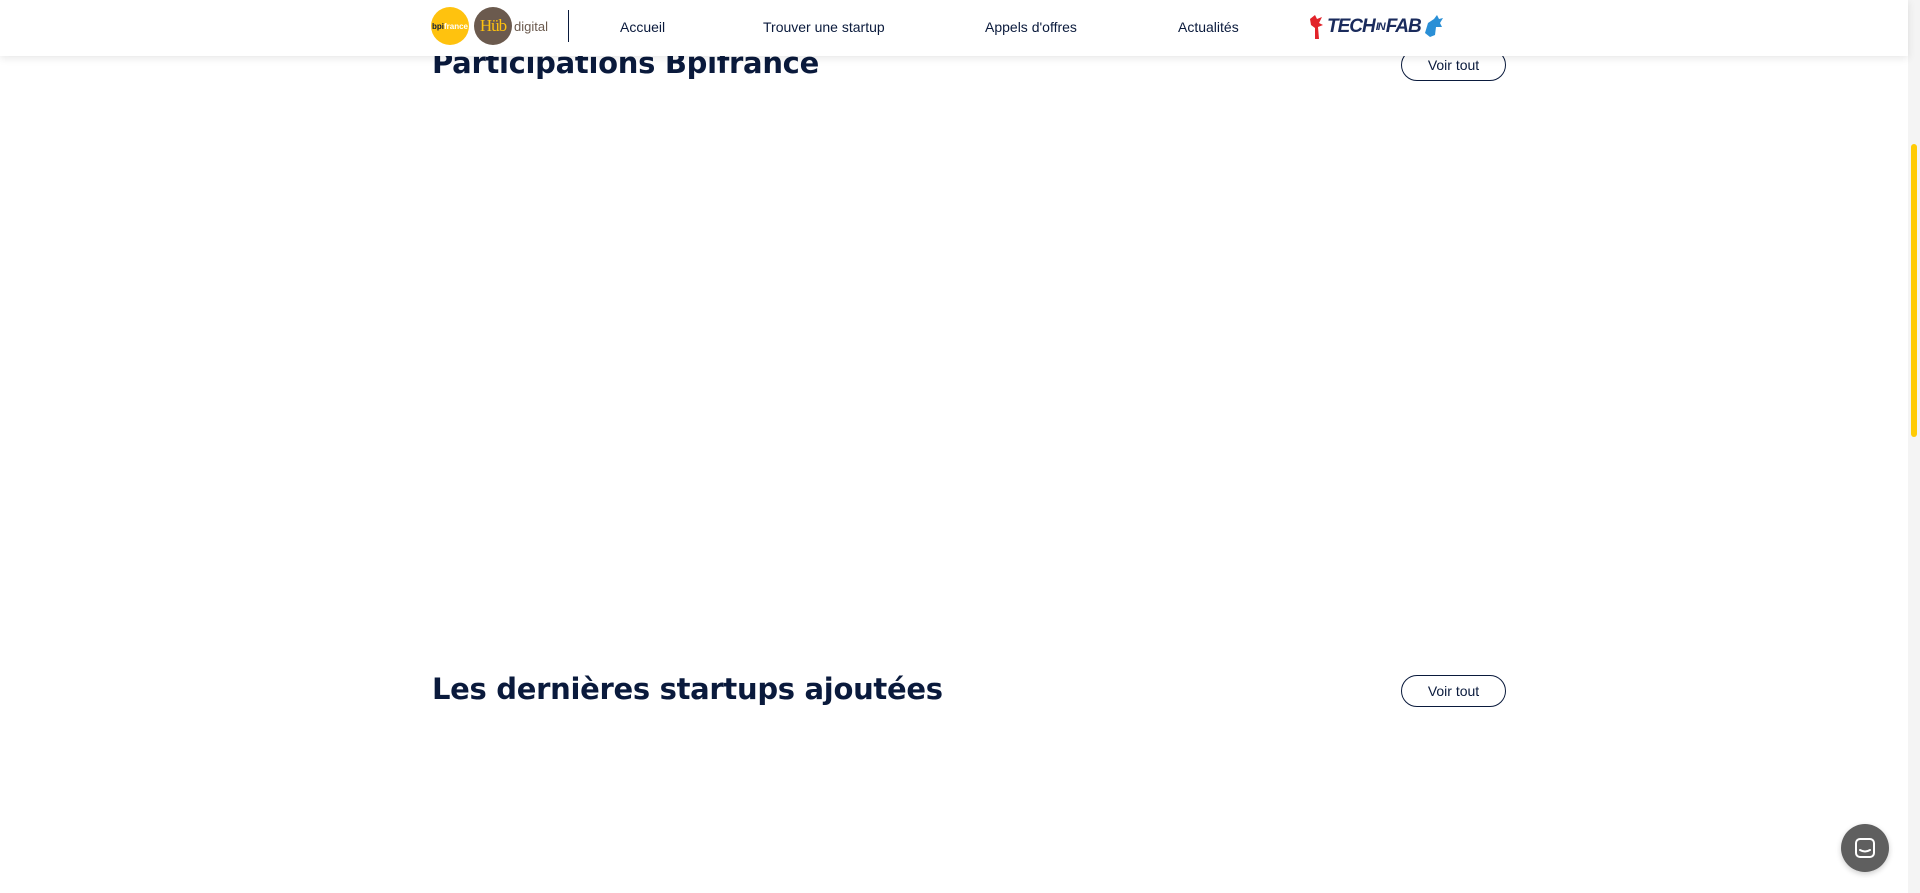  I want to click on blue-rooster-icon, so click(1433, 26).